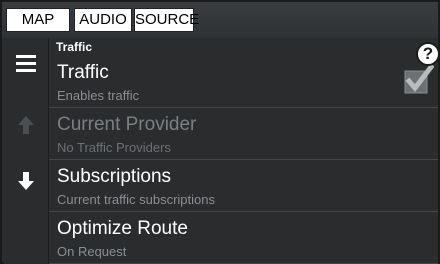 This screenshot has width=440, height=264. I want to click on row-title: Subscriptions, so click(114, 176).